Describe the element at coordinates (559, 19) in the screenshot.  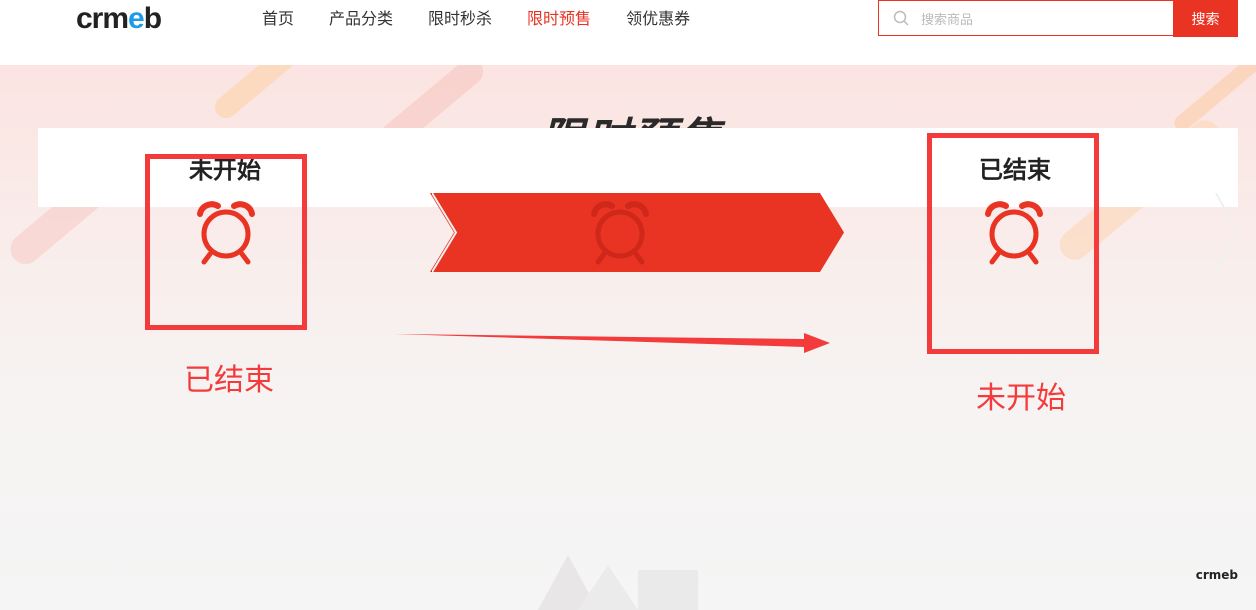
I see `nav-item-presale: 限时预售` at that location.